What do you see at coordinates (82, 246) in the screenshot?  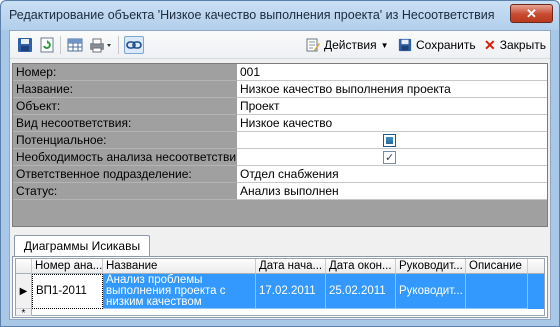 I see `tab-ishikawa-diagrams: Диаграммы Исикавы` at bounding box center [82, 246].